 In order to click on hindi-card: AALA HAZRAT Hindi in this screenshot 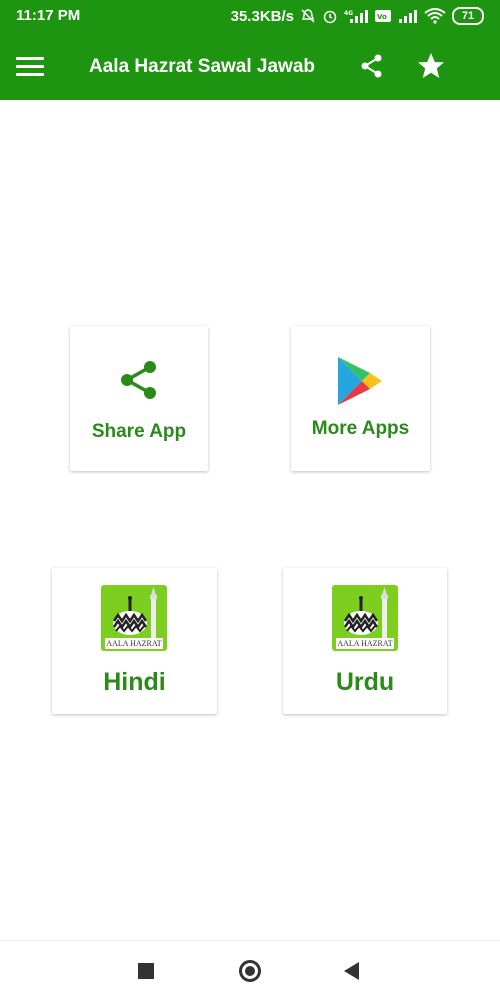, I will do `click(134, 641)`.